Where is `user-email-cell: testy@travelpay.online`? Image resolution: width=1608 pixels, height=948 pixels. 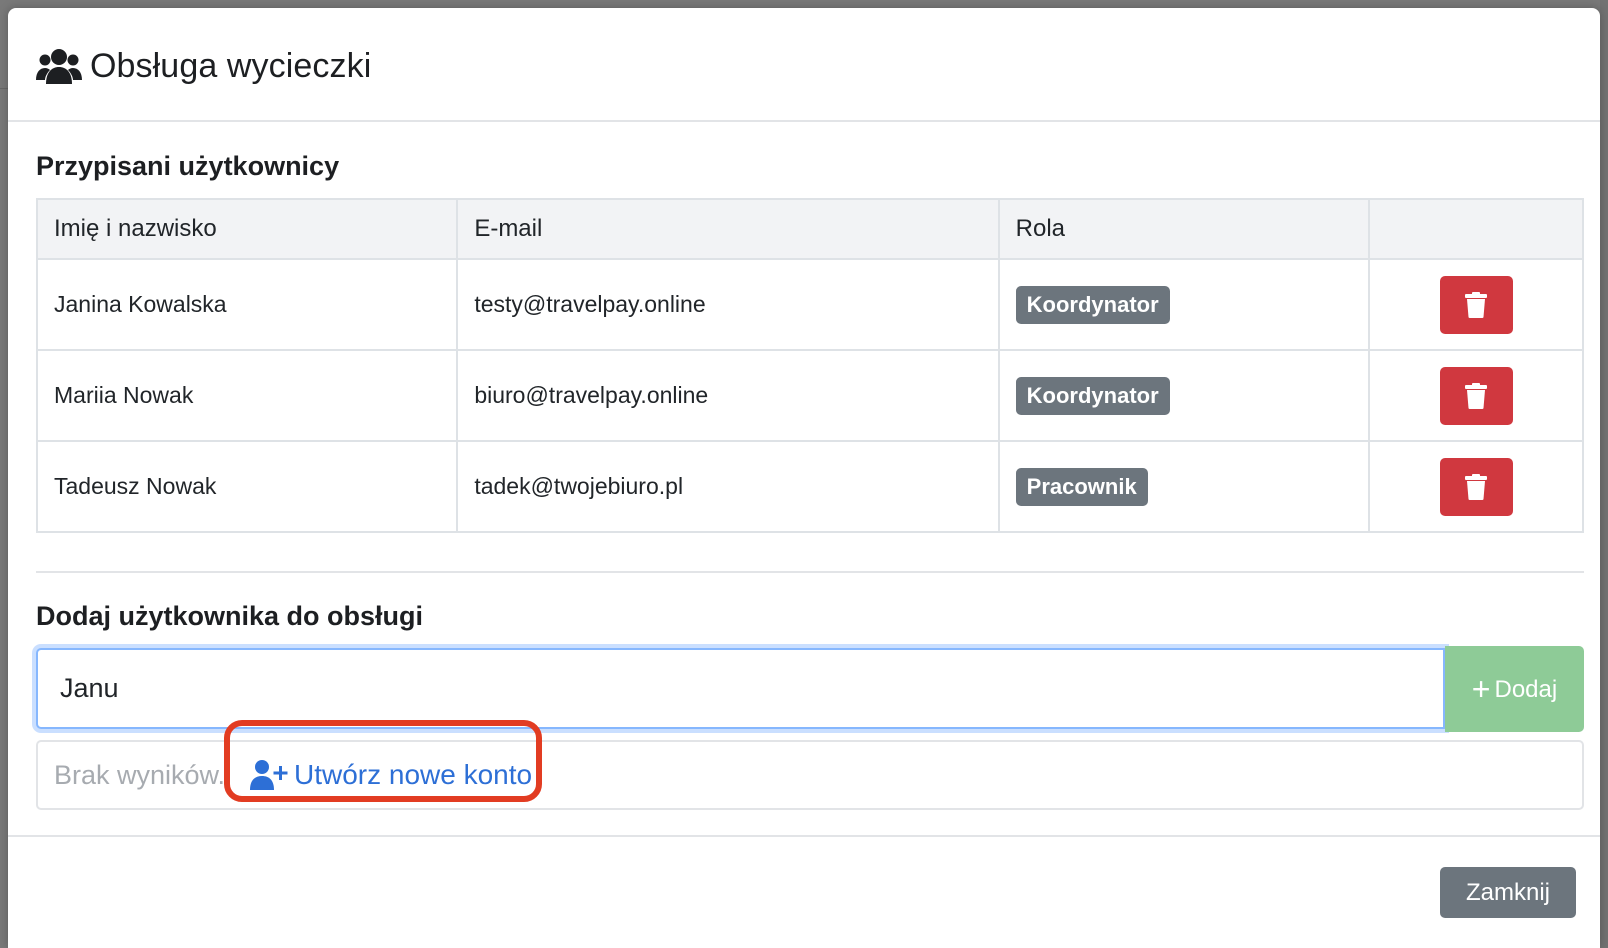
user-email-cell: testy@travelpay.online is located at coordinates (728, 304).